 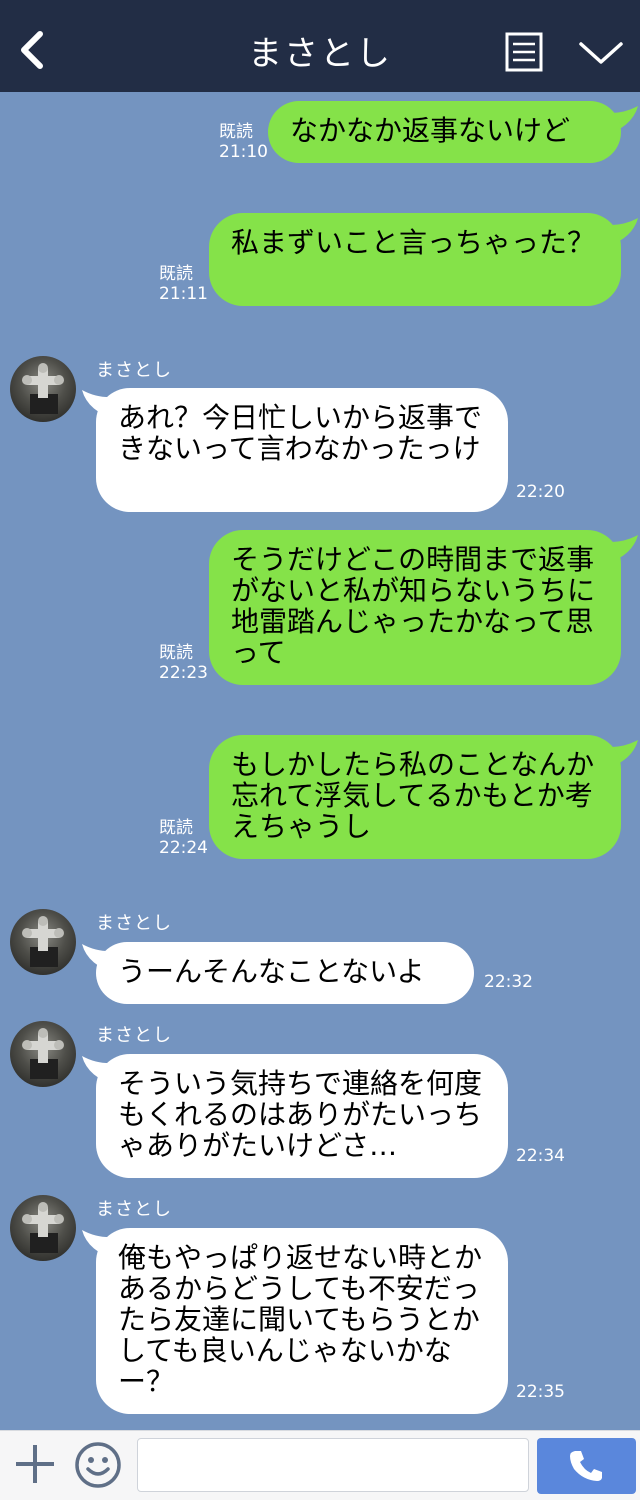 What do you see at coordinates (35, 1464) in the screenshot?
I see `plus-icon` at bounding box center [35, 1464].